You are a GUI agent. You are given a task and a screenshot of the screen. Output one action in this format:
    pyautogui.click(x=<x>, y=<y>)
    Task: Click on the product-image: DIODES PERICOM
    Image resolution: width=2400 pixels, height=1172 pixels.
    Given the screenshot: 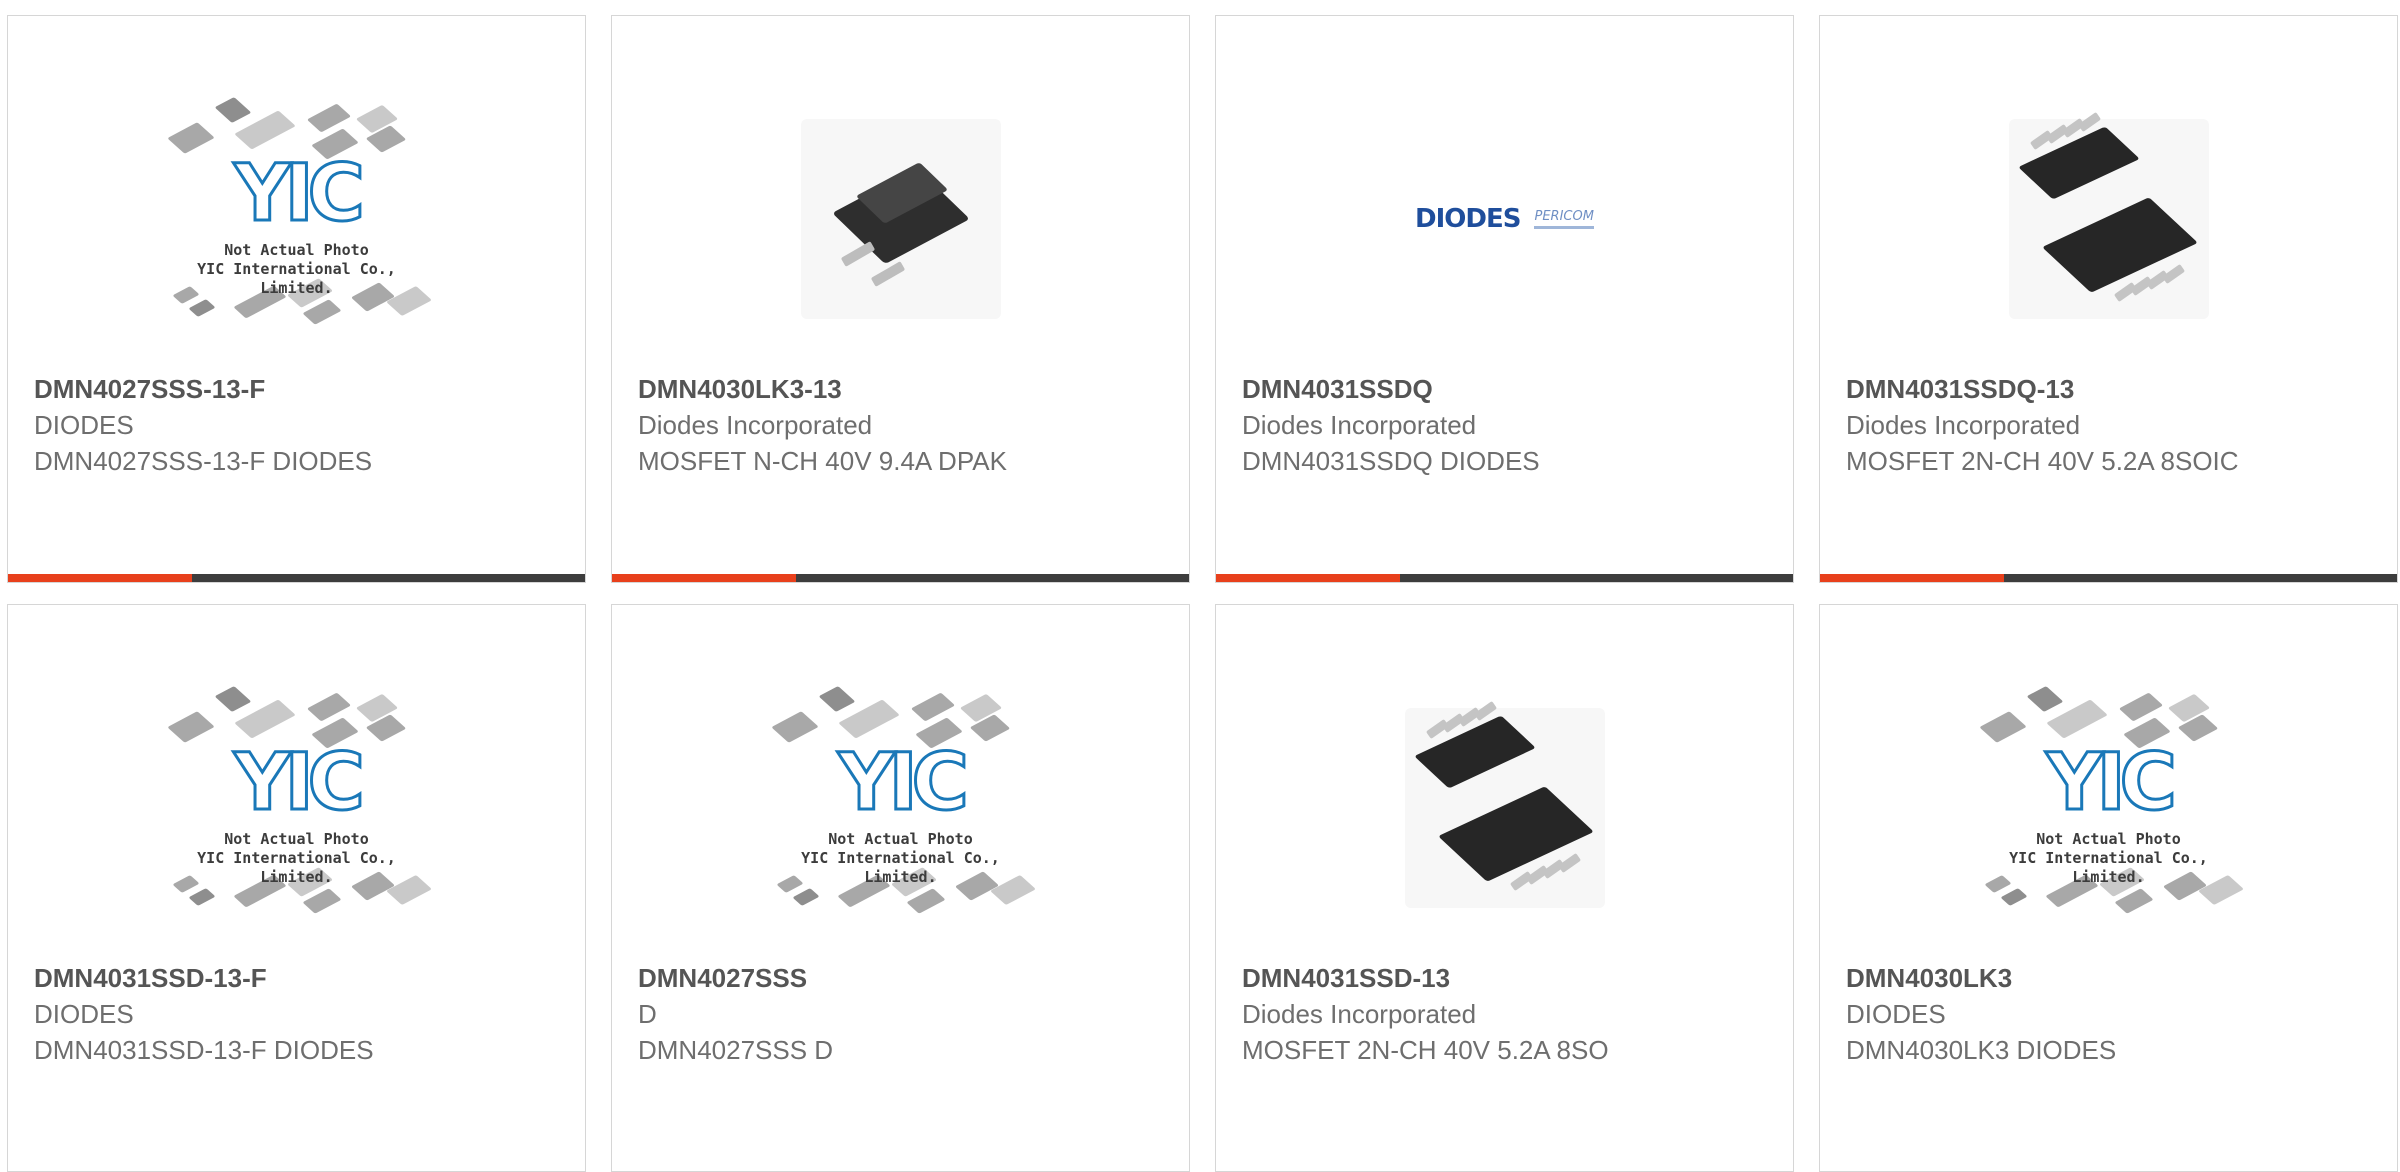 What is the action you would take?
    pyautogui.click(x=1504, y=218)
    